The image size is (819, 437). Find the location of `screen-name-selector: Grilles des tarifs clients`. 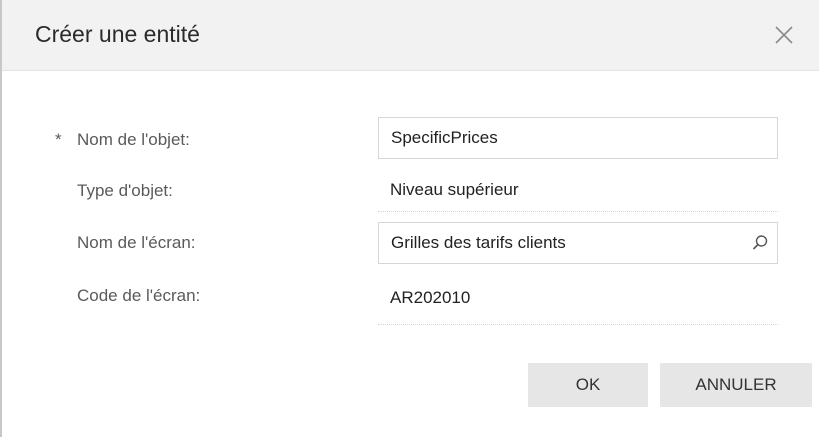

screen-name-selector: Grilles des tarifs clients is located at coordinates (578, 243).